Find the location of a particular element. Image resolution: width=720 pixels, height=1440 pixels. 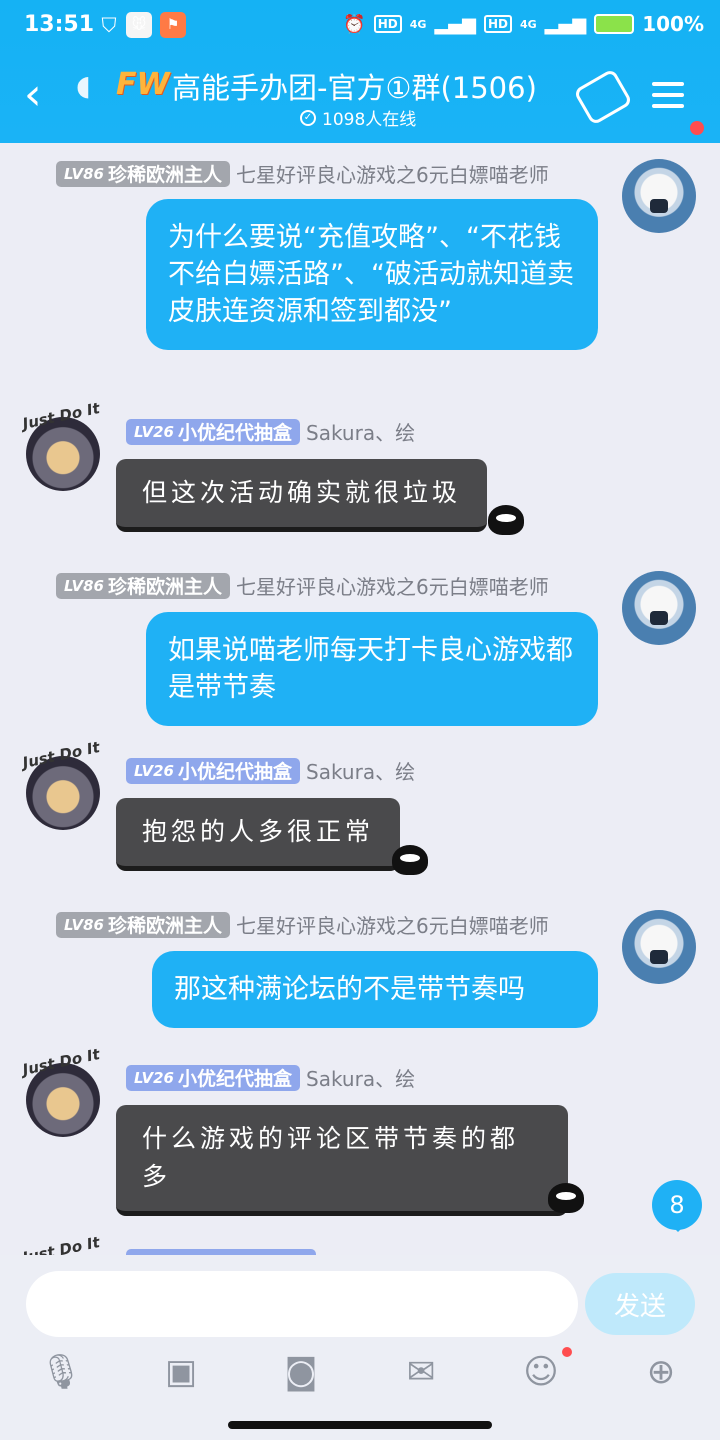

avatar-tag: Just Do It is located at coordinates (61, 1244).